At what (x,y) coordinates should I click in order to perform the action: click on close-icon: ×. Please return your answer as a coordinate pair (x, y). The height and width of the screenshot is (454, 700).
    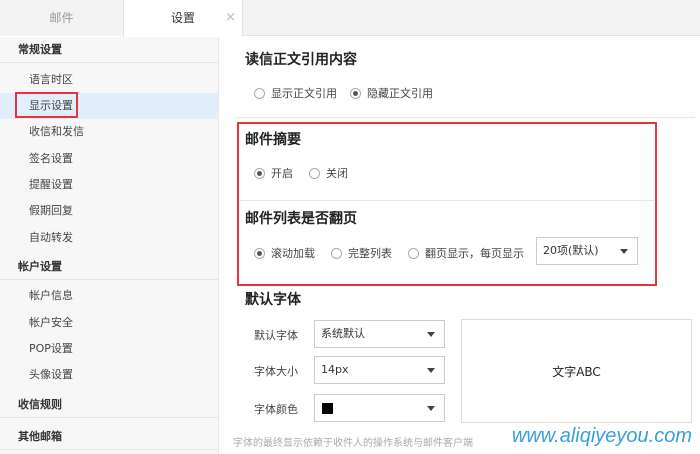
    Looking at the image, I should click on (230, 18).